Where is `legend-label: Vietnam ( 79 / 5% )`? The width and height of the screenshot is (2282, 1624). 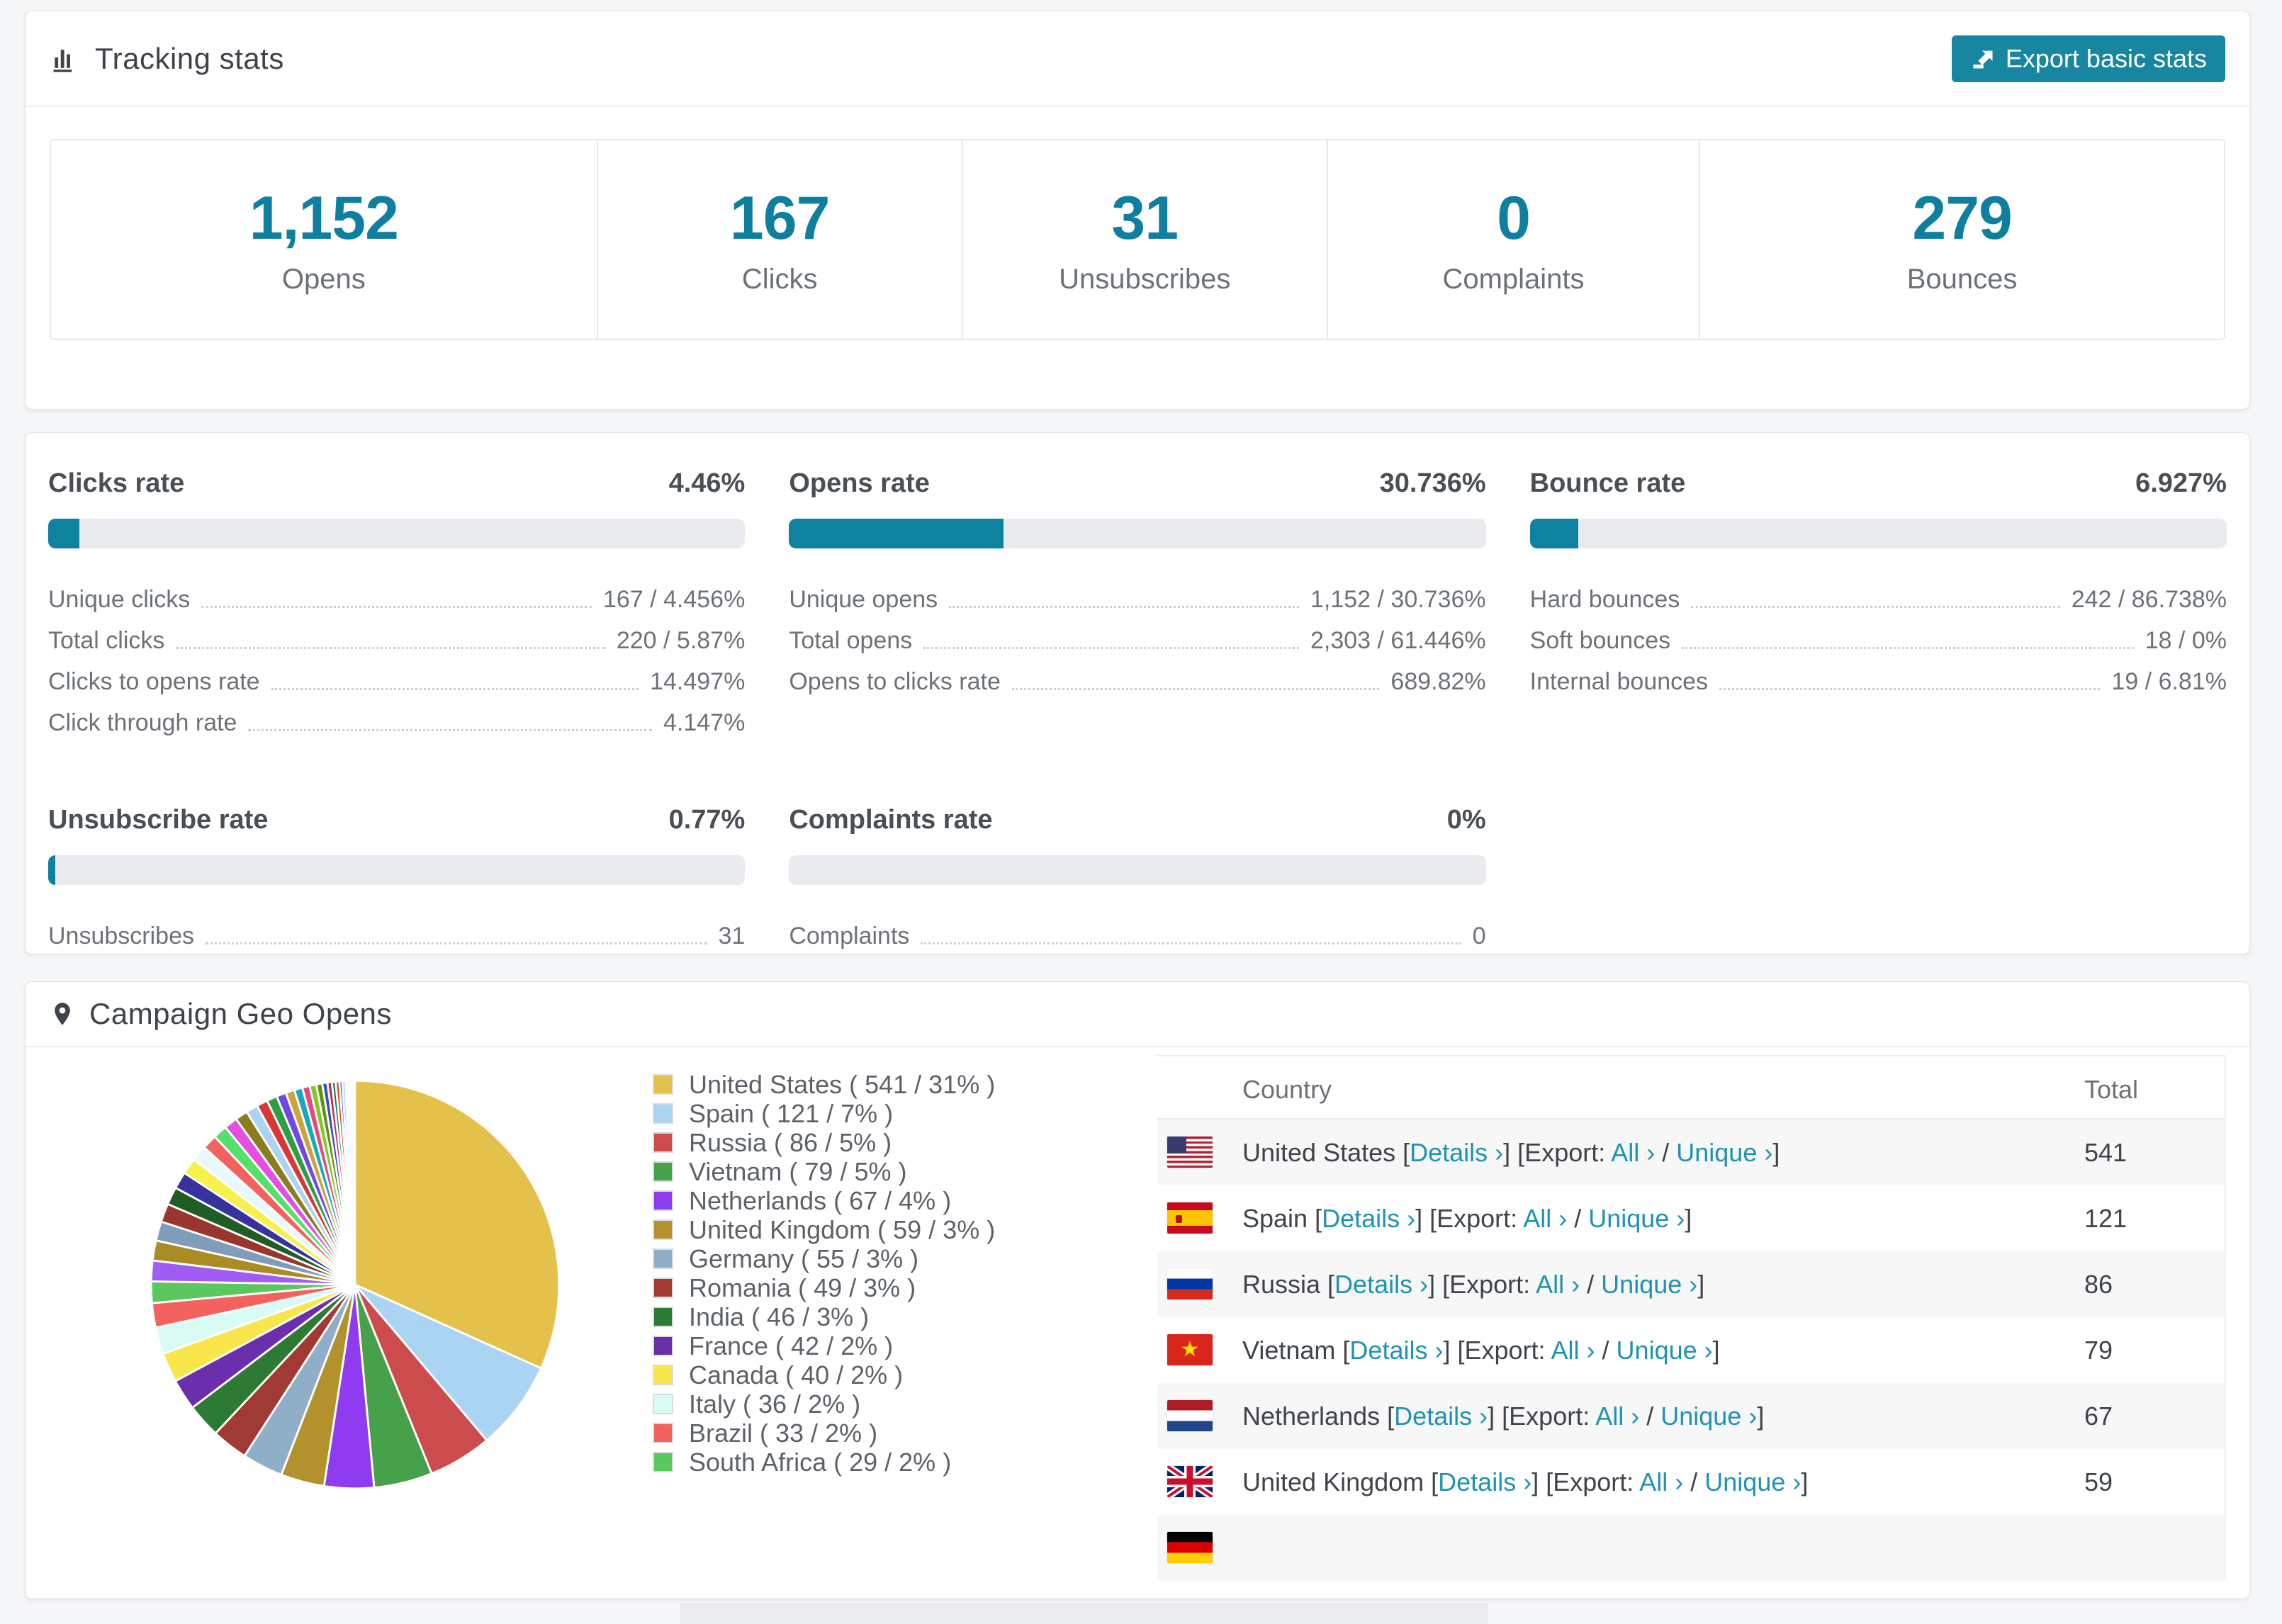 legend-label: Vietnam ( 79 / 5% ) is located at coordinates (798, 1171).